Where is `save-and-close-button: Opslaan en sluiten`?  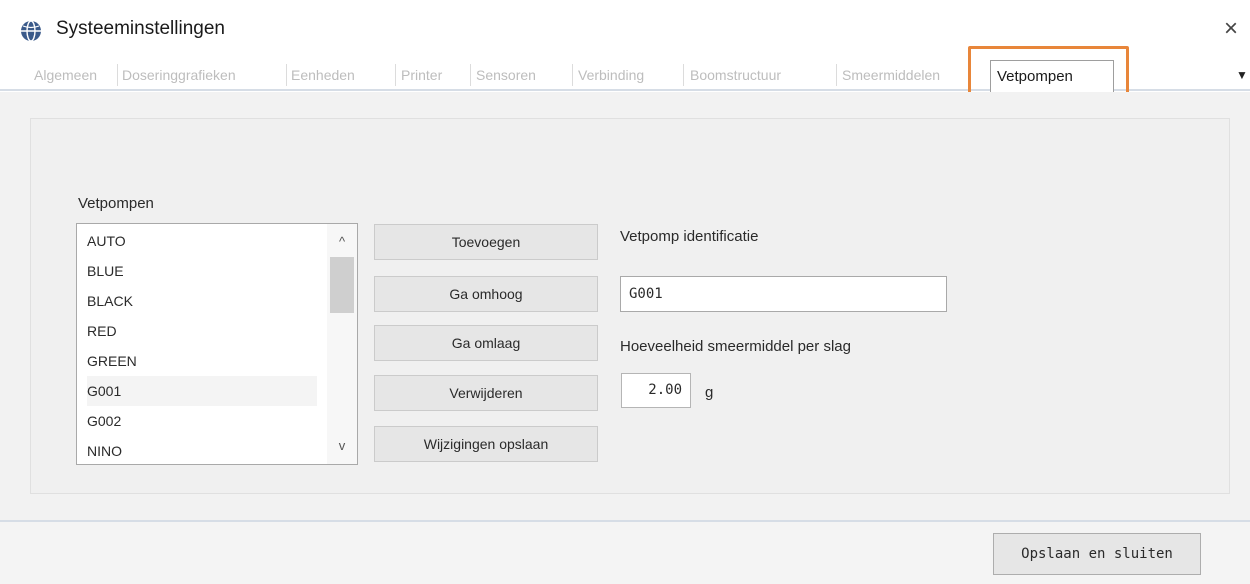
save-and-close-button: Opslaan en sluiten is located at coordinates (1097, 554).